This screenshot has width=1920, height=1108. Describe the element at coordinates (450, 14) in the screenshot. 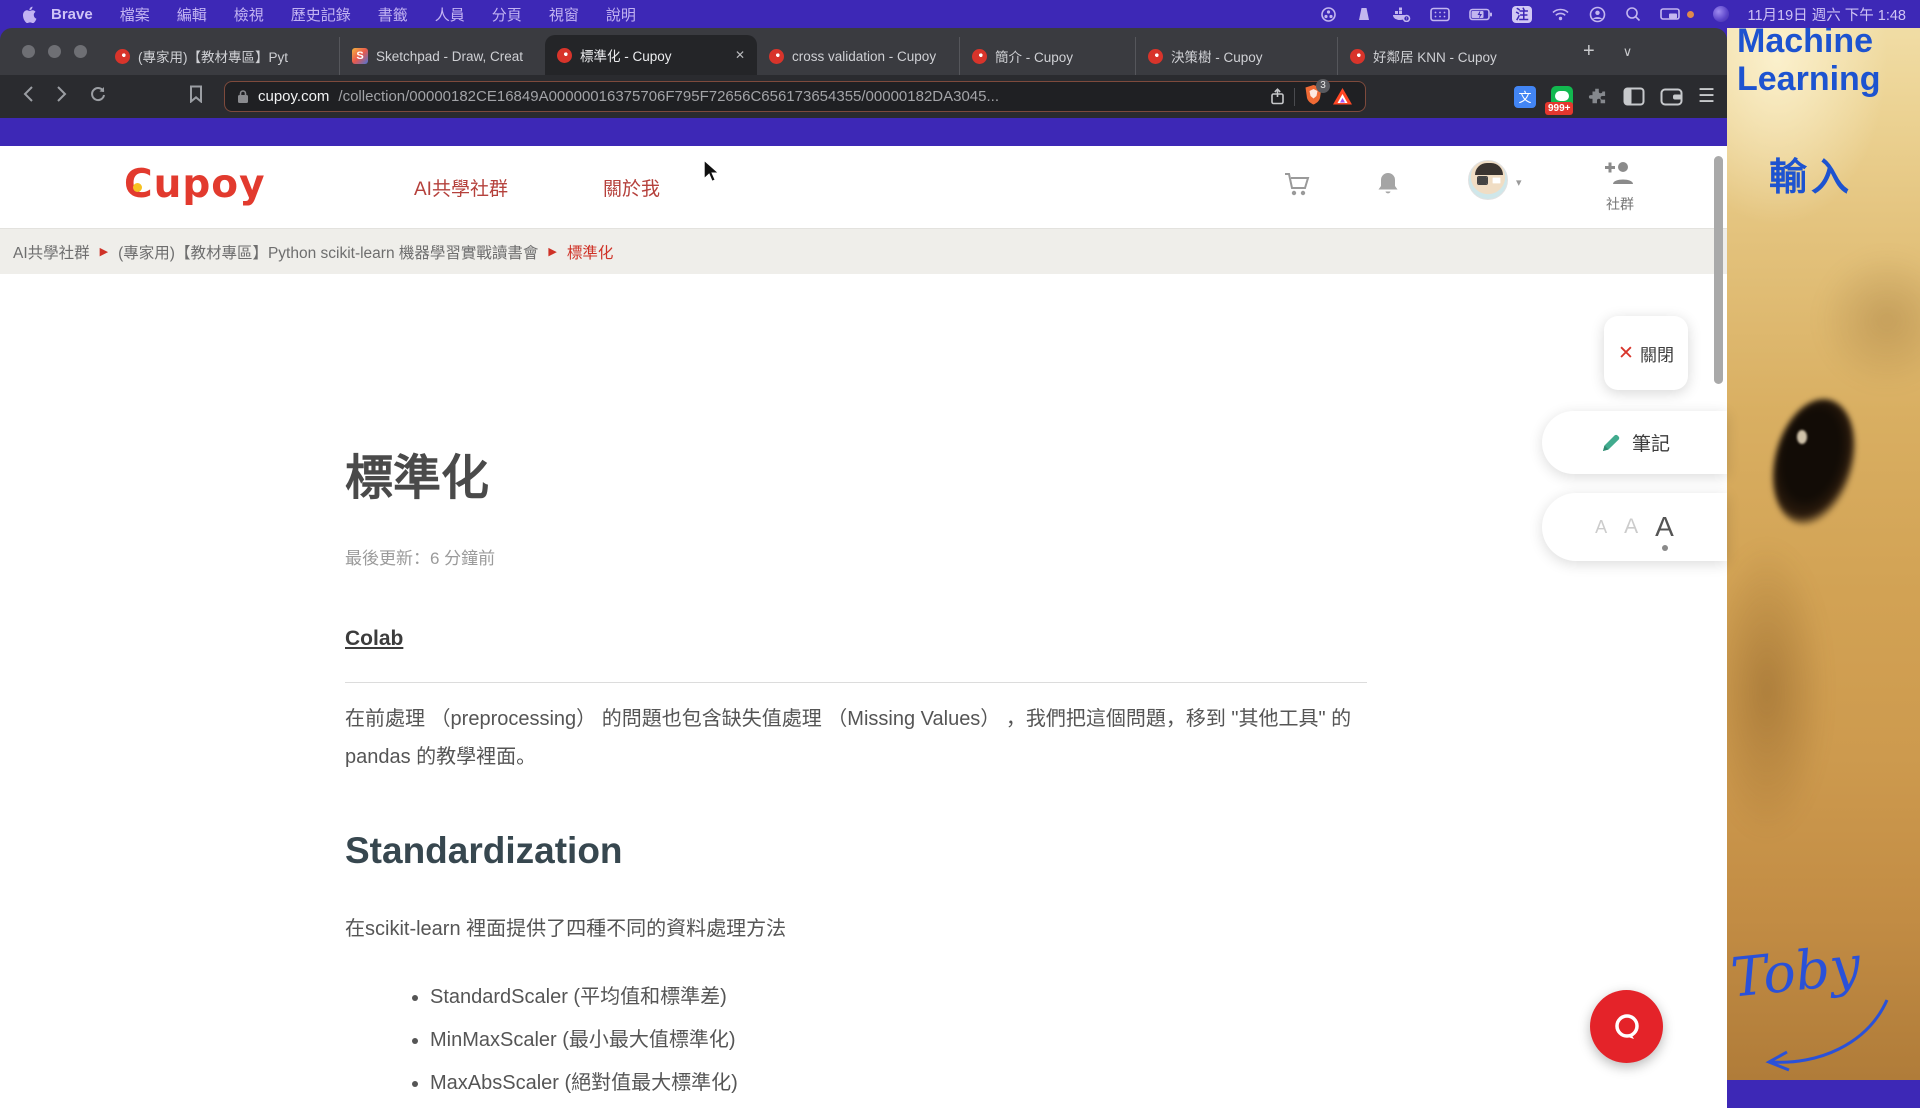

I see `menu-people: 人員` at that location.